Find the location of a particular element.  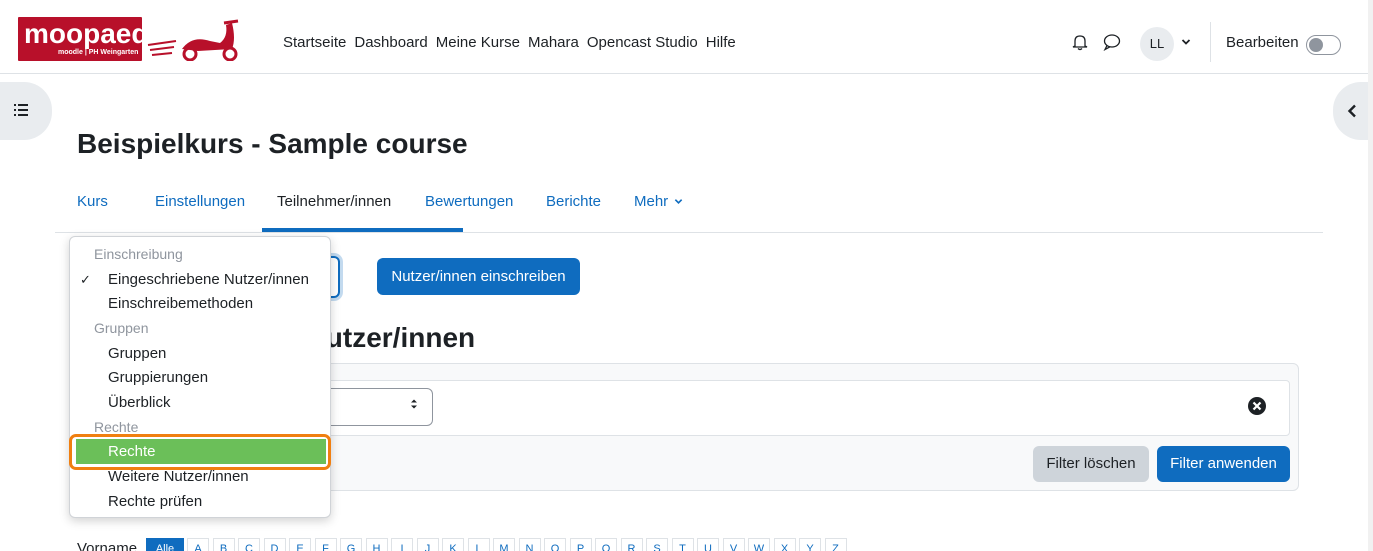

toggle-knob is located at coordinates (1316, 45).